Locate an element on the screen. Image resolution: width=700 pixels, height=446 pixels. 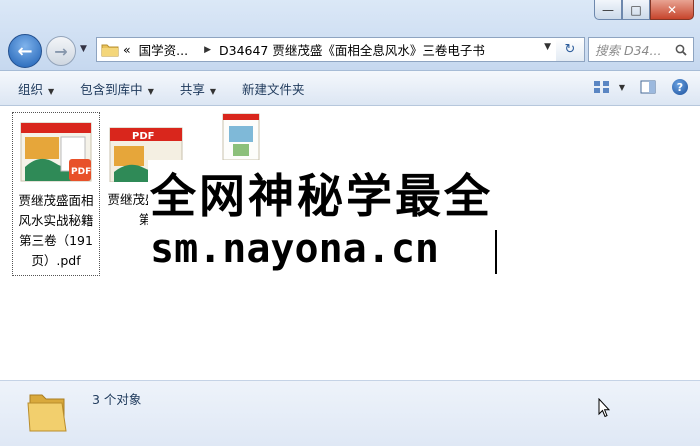
share-label: 共享 is located at coordinates (192, 89).